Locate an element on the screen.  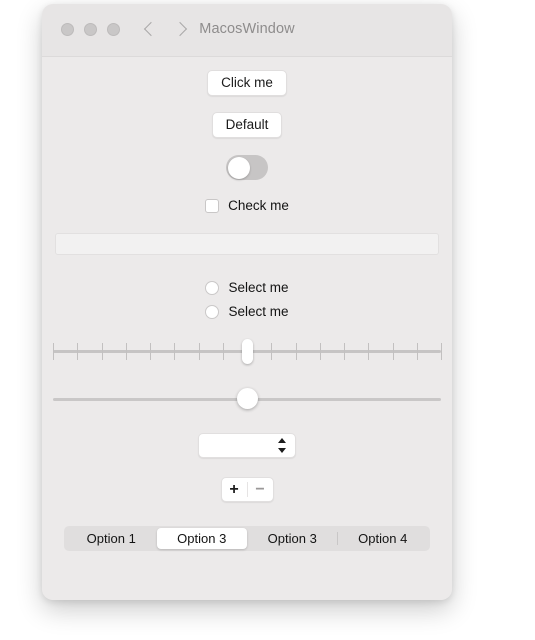
stepper-input is located at coordinates (247, 445).